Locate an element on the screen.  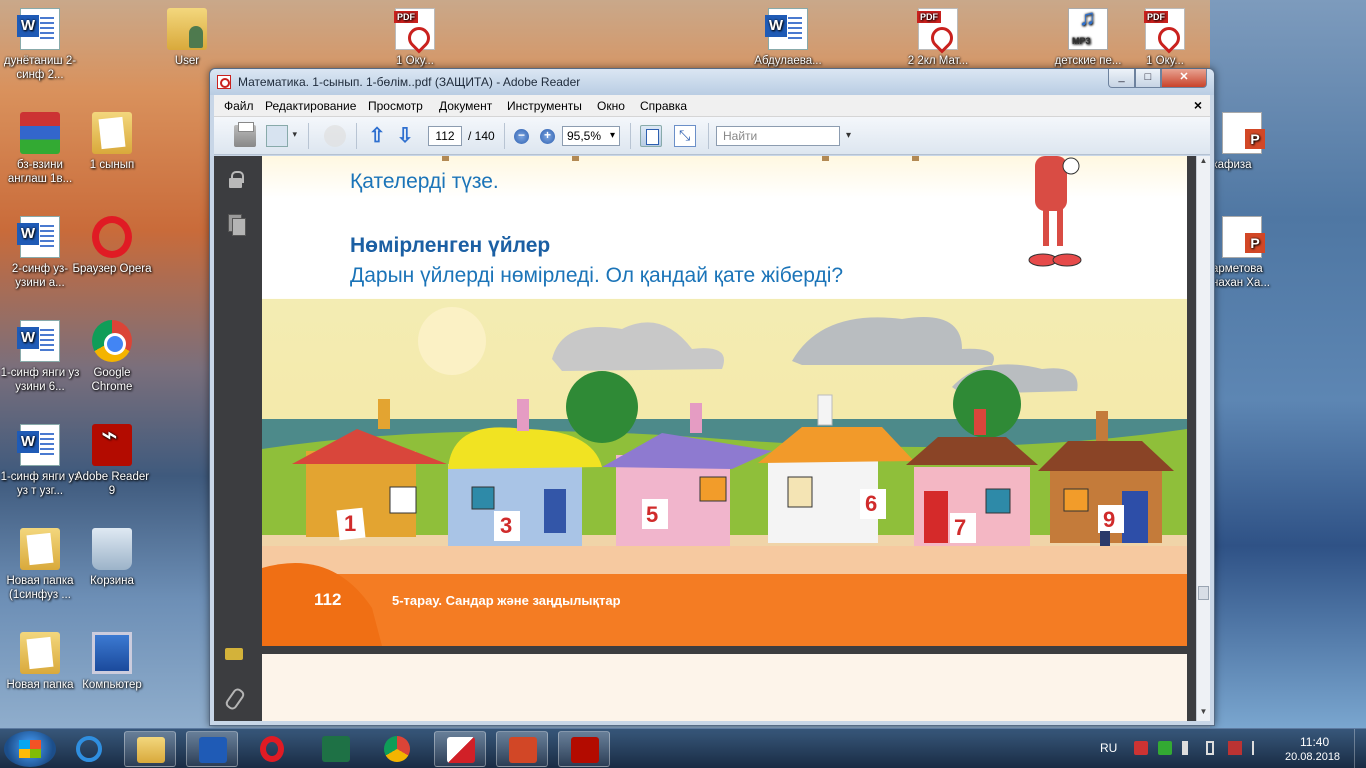
menu-edit: Редактирование is located at coordinates (310, 106).